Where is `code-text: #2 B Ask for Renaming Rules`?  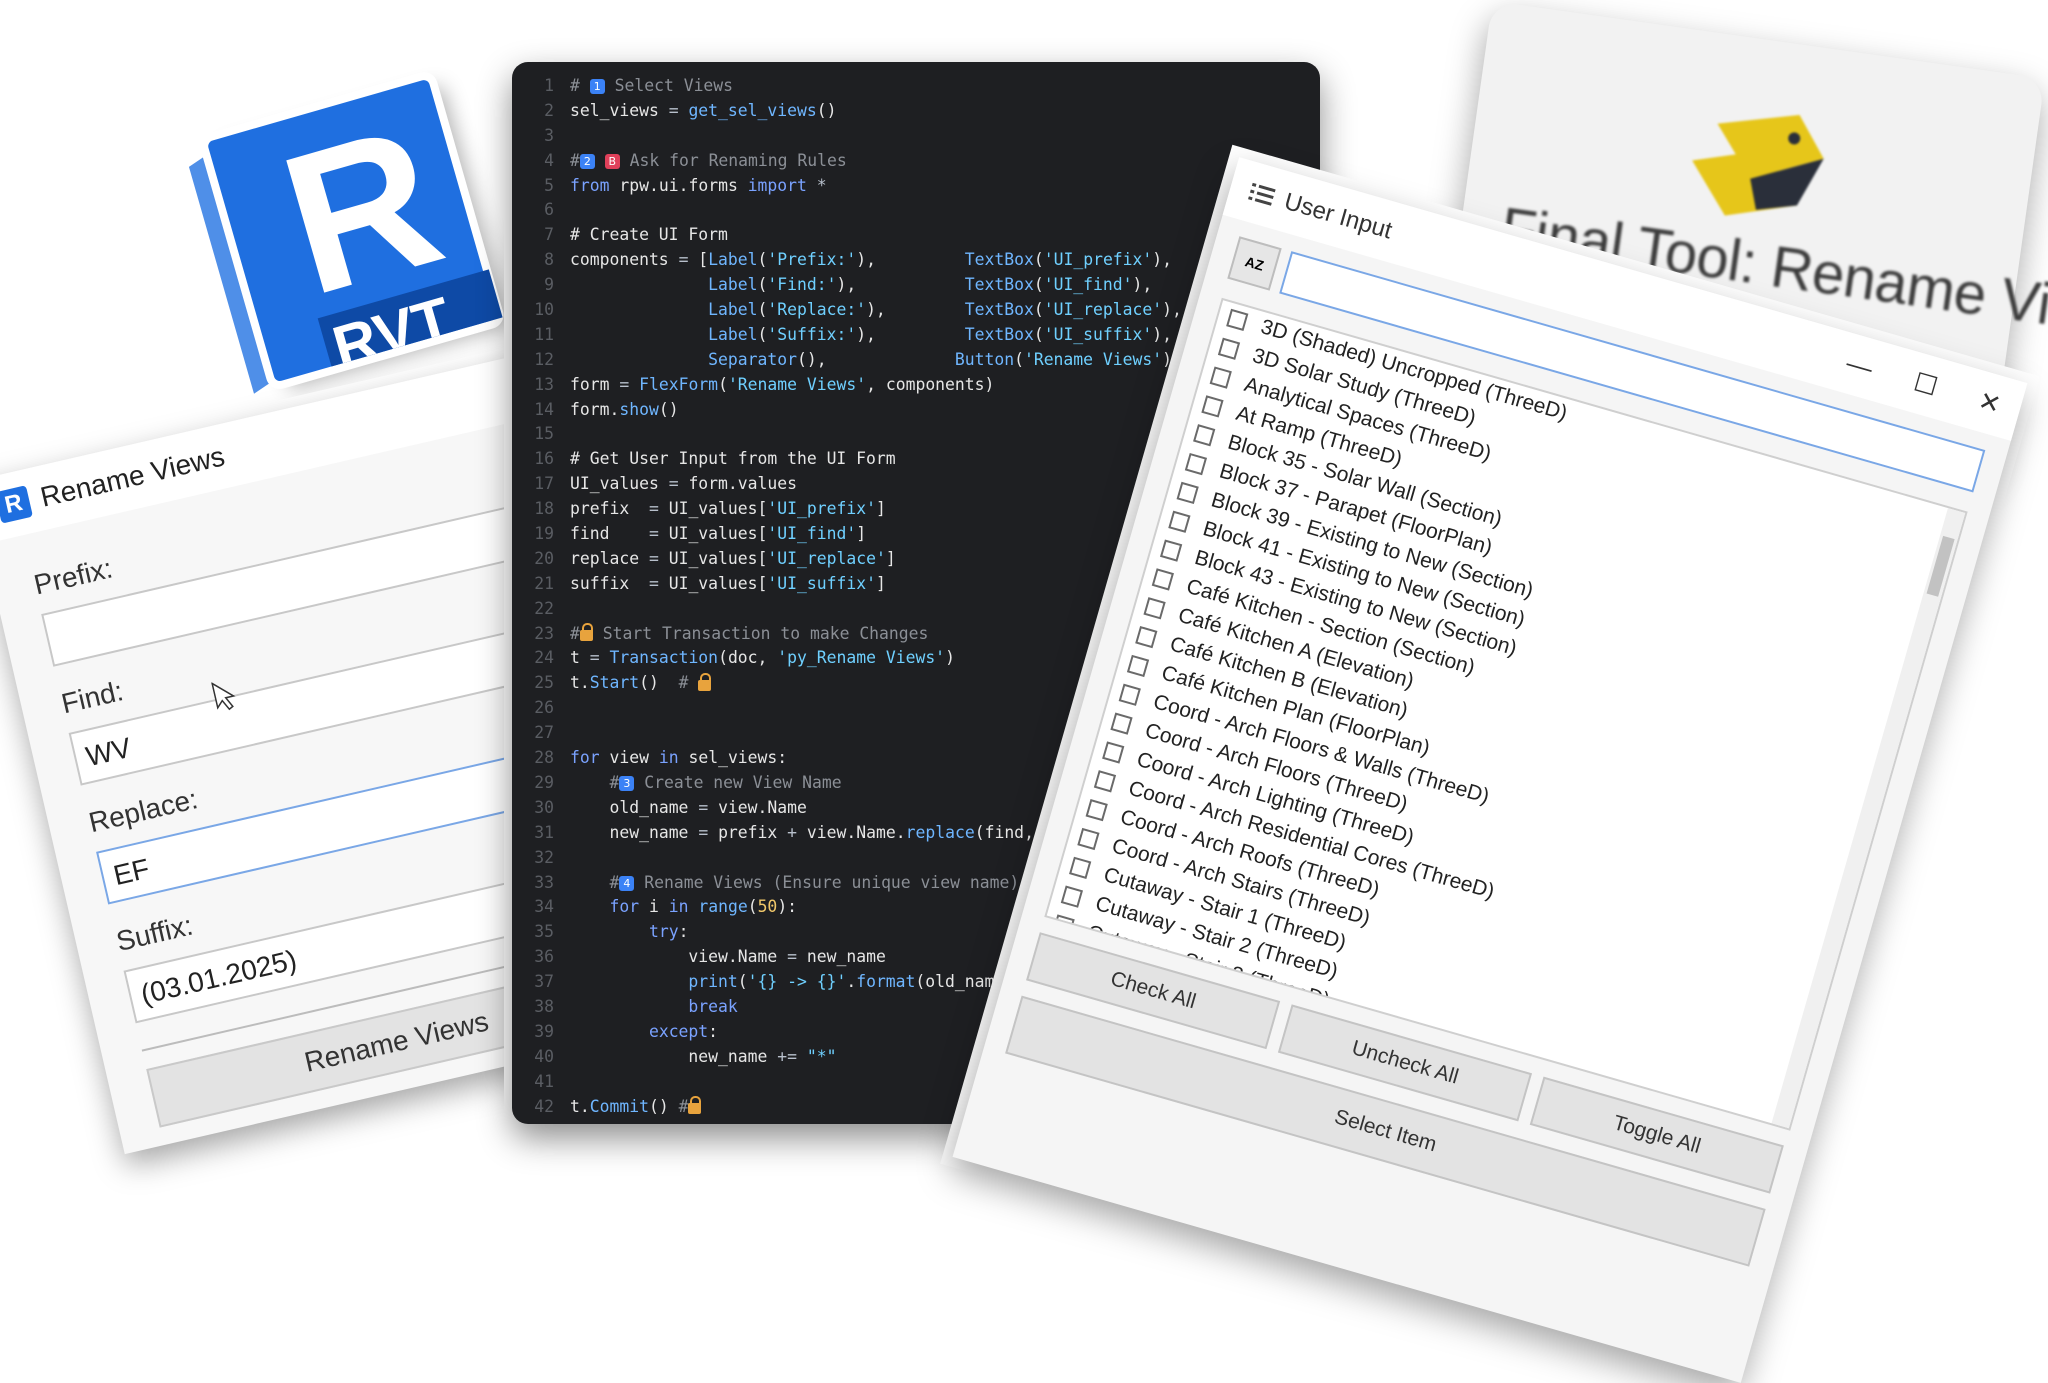
code-text: #2 B Ask for Renaming Rules is located at coordinates (708, 160).